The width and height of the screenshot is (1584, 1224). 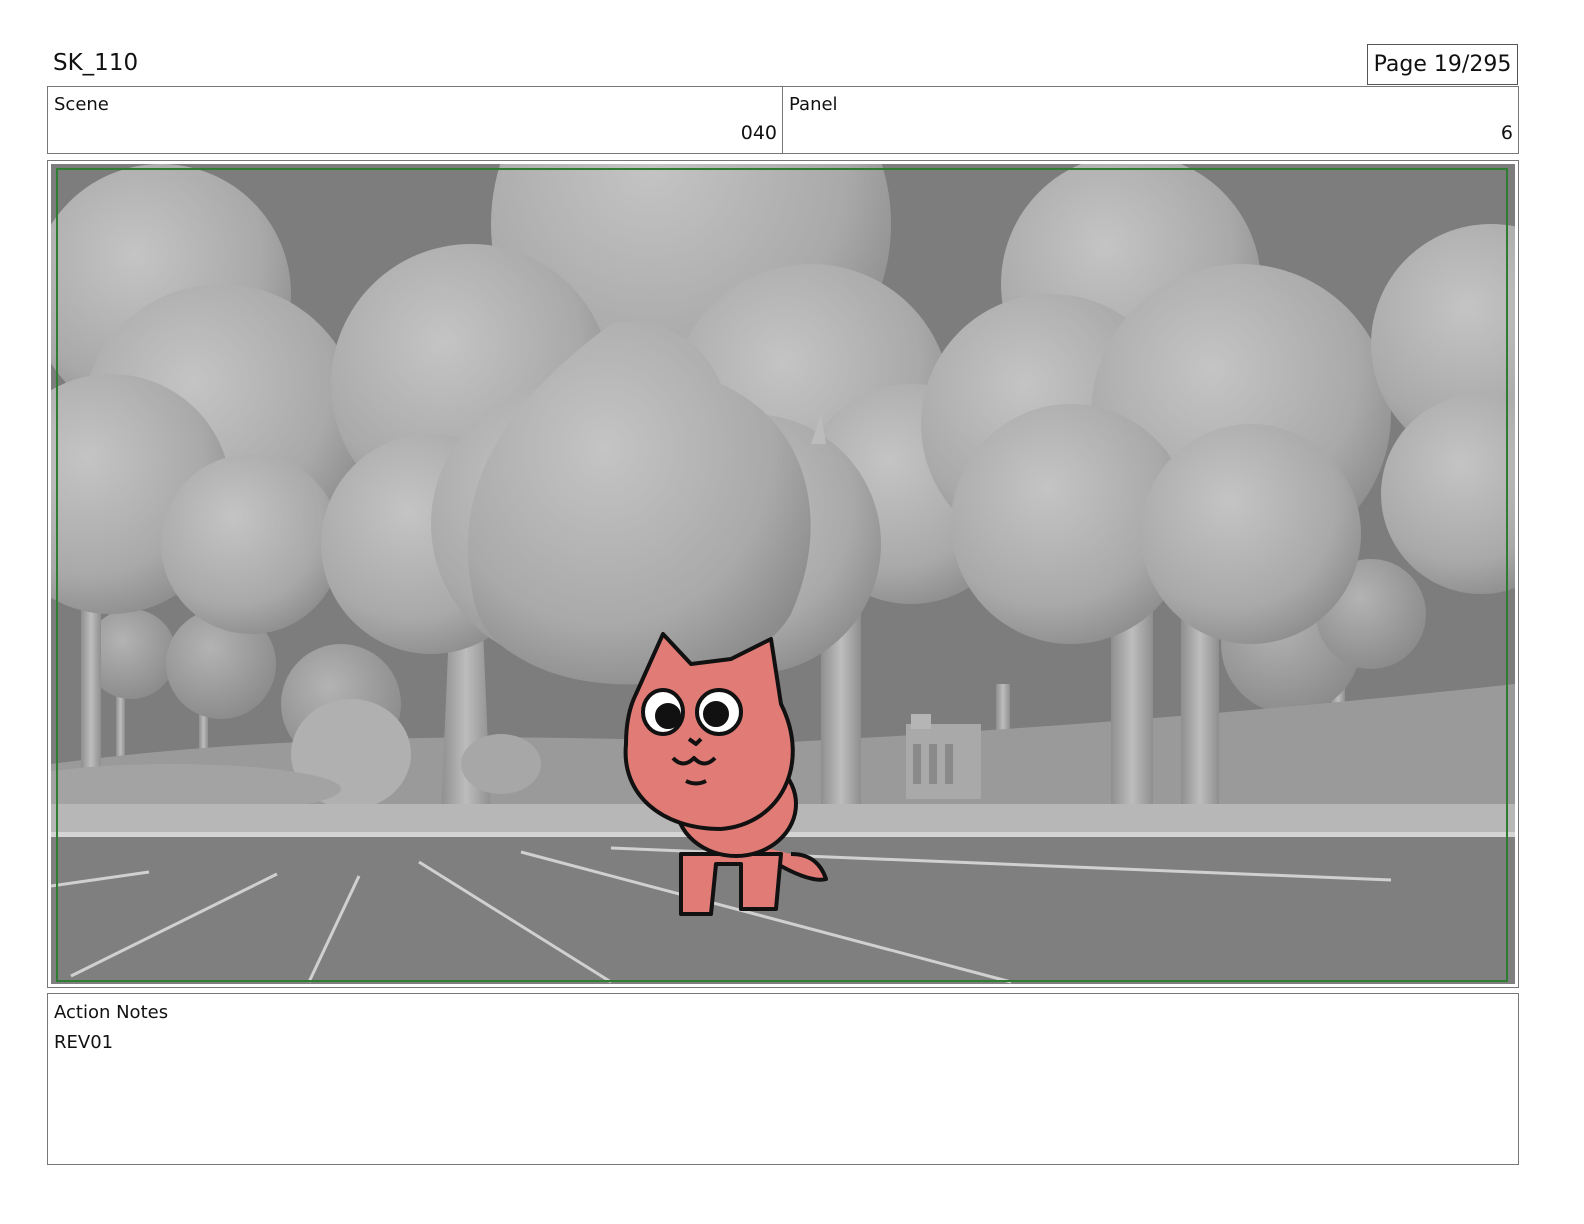 What do you see at coordinates (813, 104) in the screenshot?
I see `panel-label: Panel` at bounding box center [813, 104].